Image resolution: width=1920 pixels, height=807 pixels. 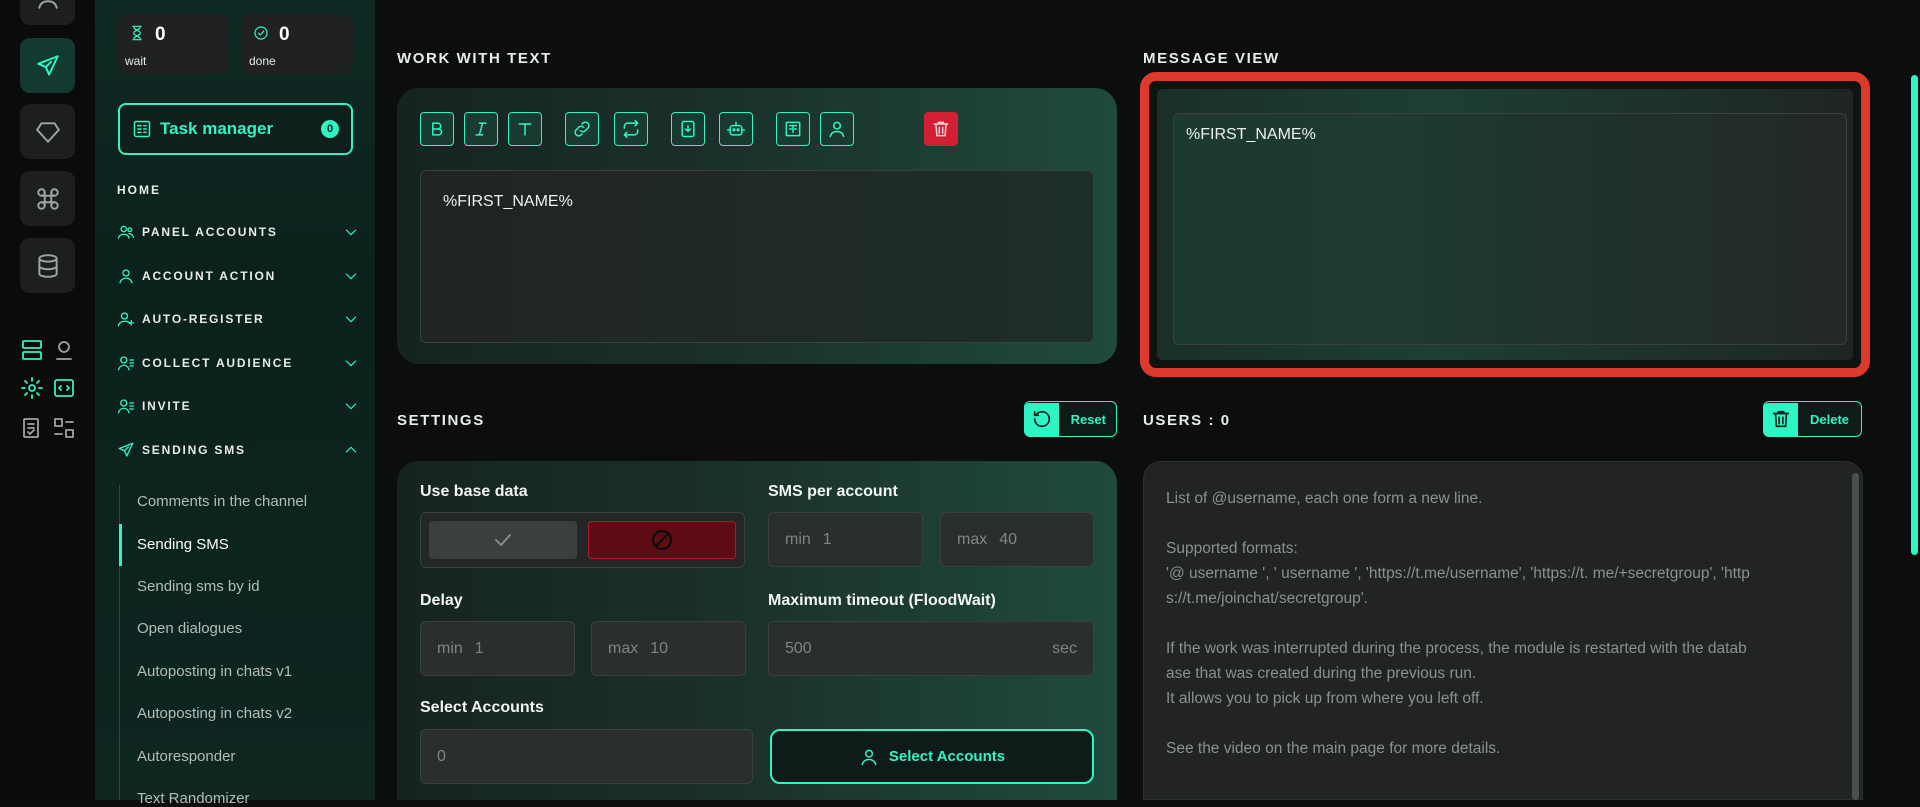 What do you see at coordinates (167, 406) in the screenshot?
I see `nav-label: INVITE` at bounding box center [167, 406].